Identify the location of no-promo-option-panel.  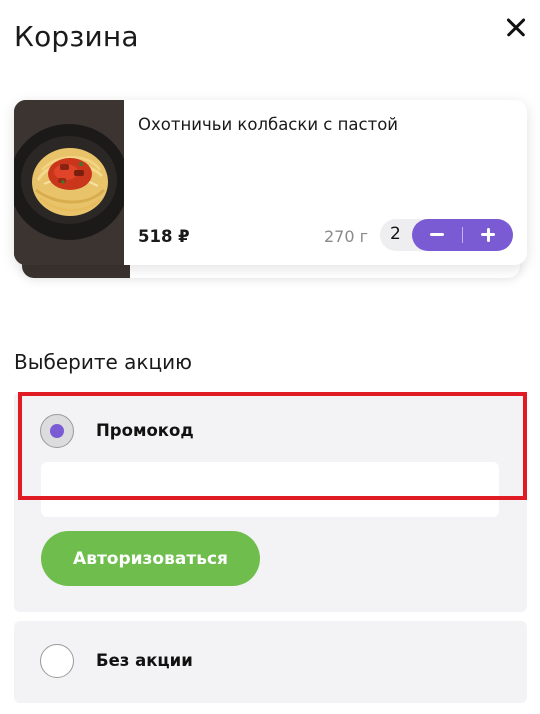
(270, 662).